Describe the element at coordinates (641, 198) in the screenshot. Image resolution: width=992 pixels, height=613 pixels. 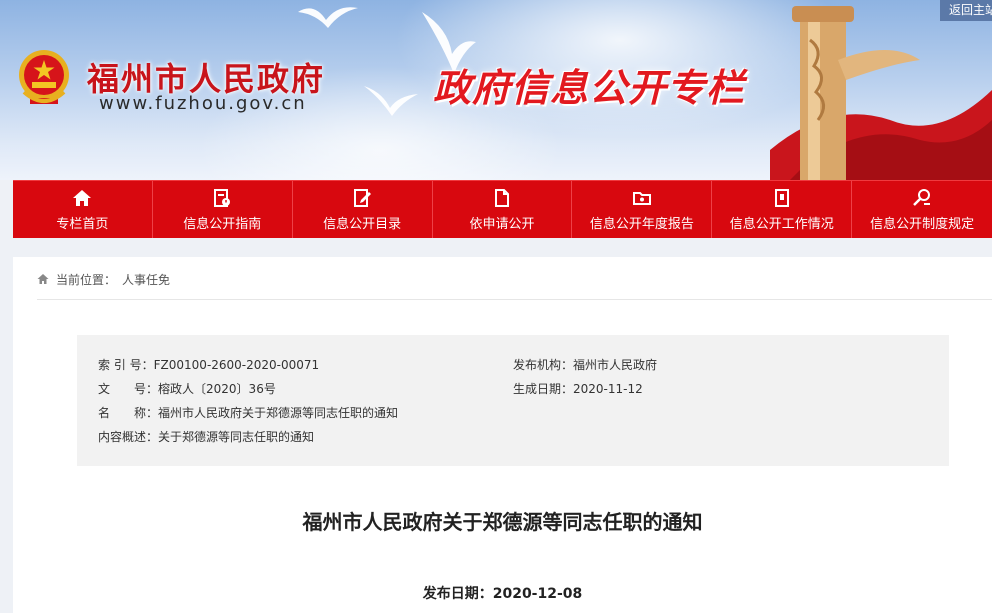
I see `folder-icon` at that location.